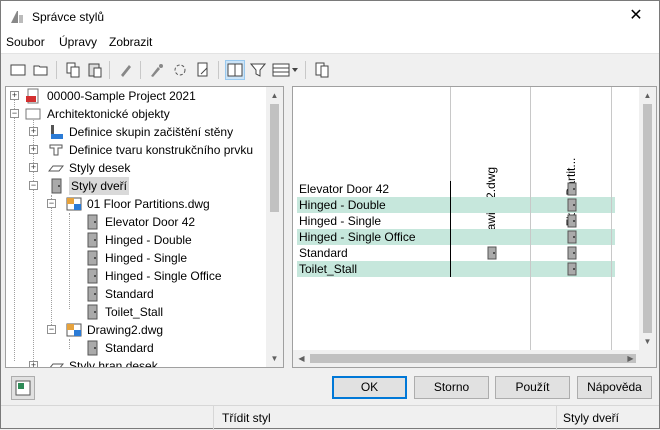 The image size is (660, 430). Describe the element at coordinates (330, 43) in the screenshot. I see `menu-bar: Soubor Úpravy Zobrazit` at that location.